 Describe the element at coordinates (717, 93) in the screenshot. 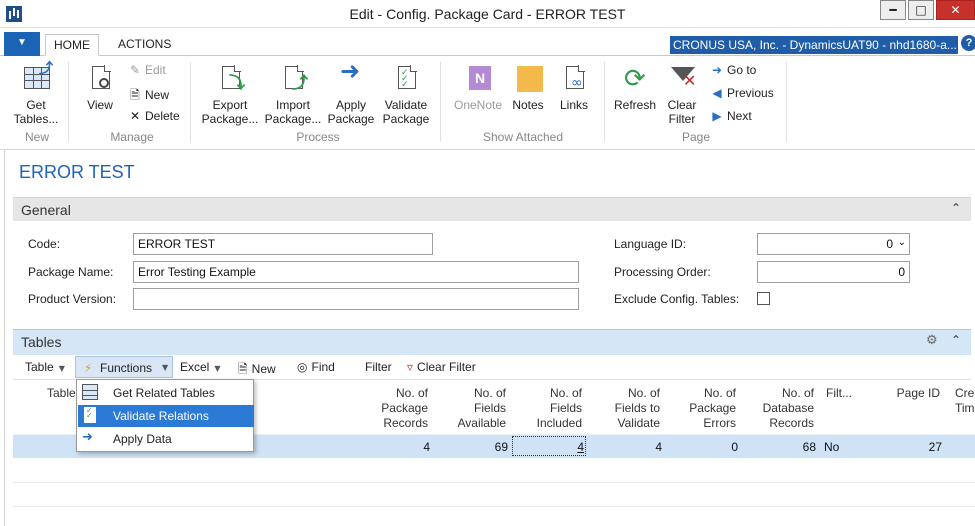

I see `triangle-left-icon: ◀` at that location.